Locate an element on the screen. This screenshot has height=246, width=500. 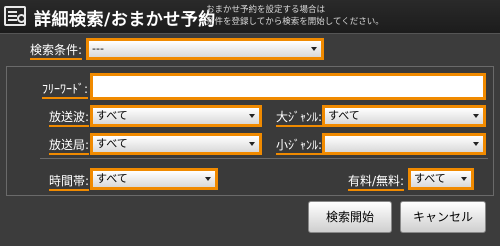
major-genre-value: すべて is located at coordinates (344, 115).